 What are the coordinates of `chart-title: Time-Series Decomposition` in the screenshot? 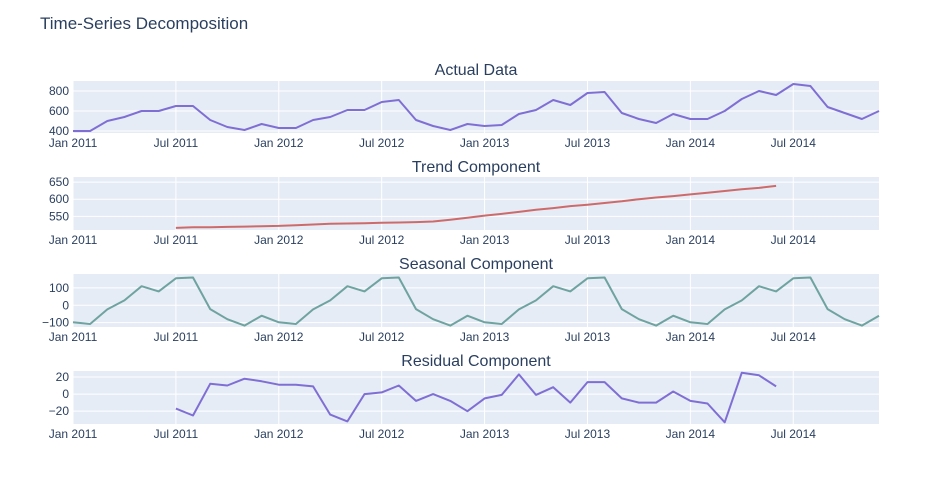 It's located at (144, 23).